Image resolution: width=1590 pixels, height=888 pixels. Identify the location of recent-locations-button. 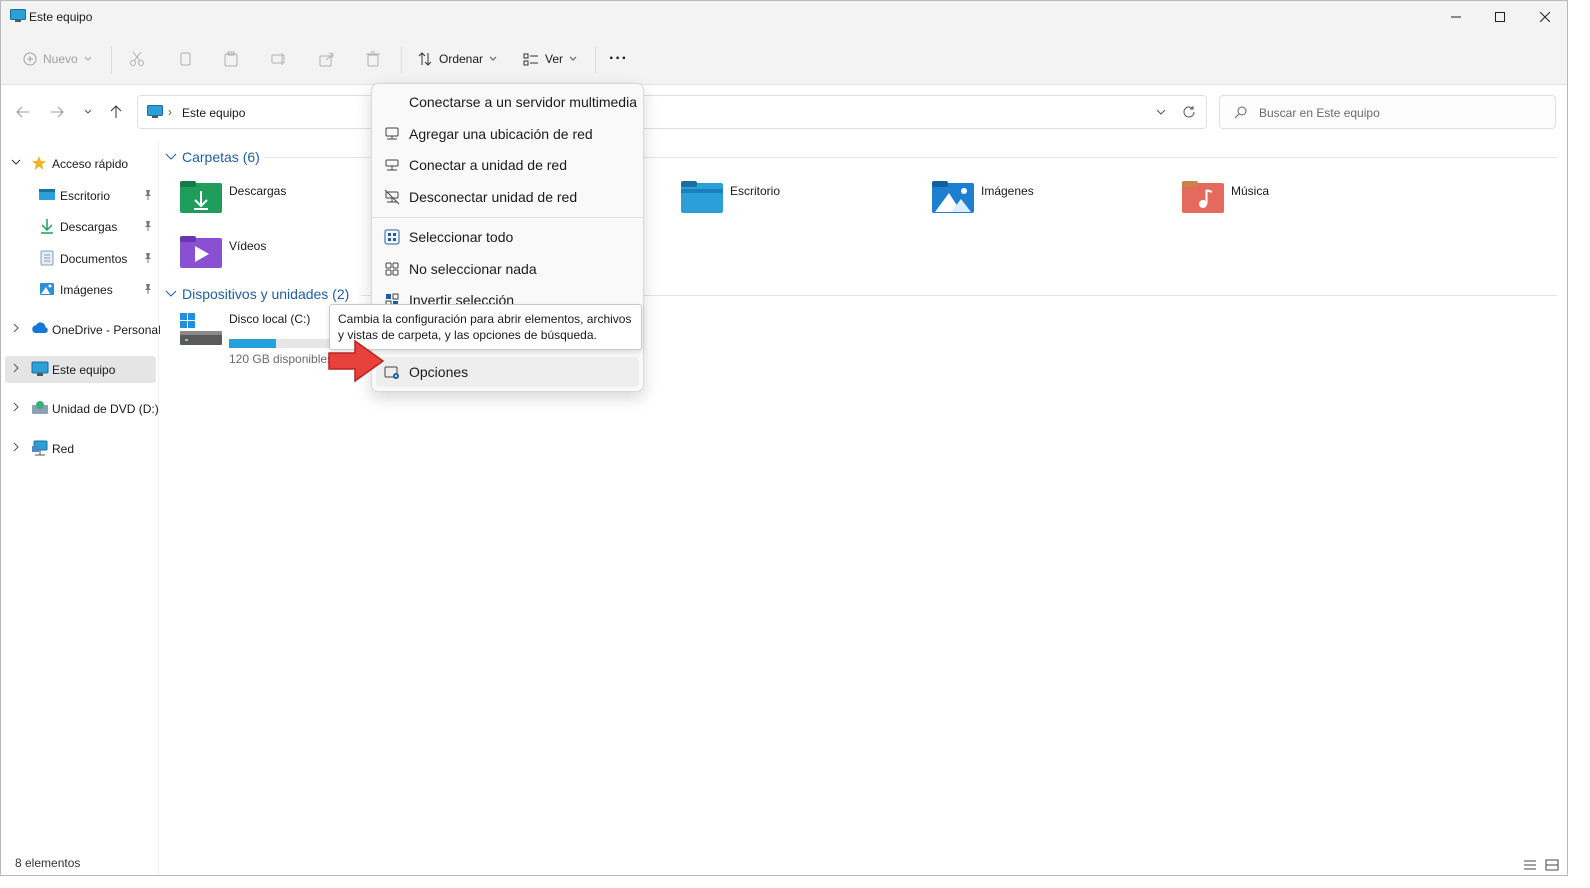
(88, 112).